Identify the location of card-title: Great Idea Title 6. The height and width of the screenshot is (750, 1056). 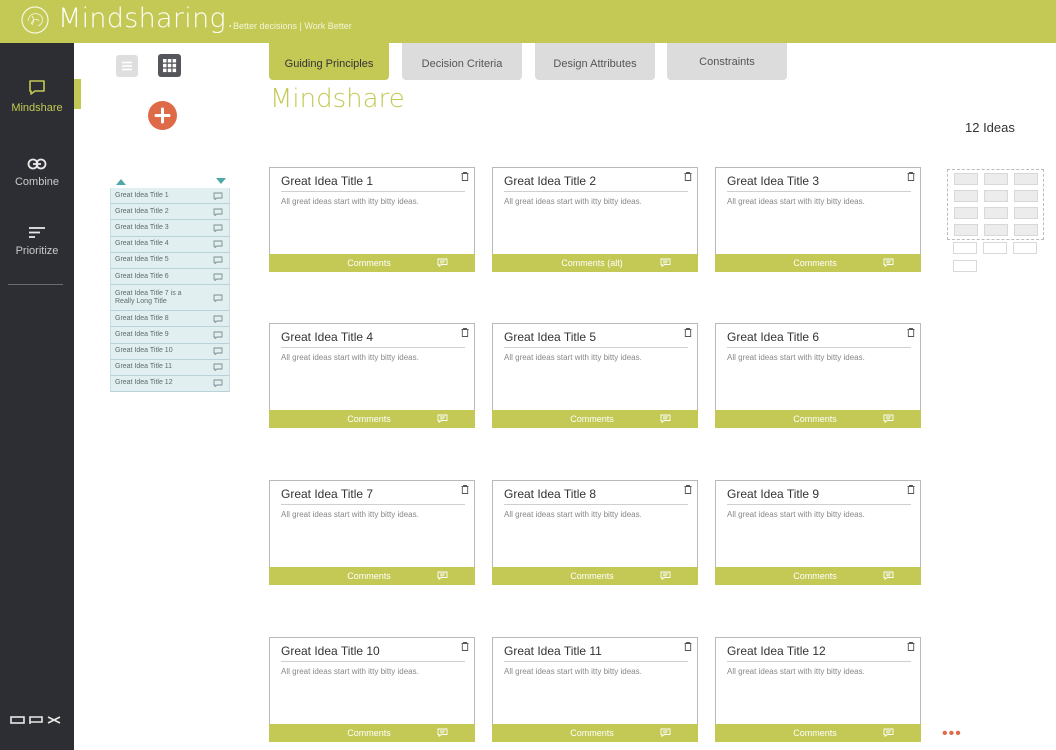
(819, 339).